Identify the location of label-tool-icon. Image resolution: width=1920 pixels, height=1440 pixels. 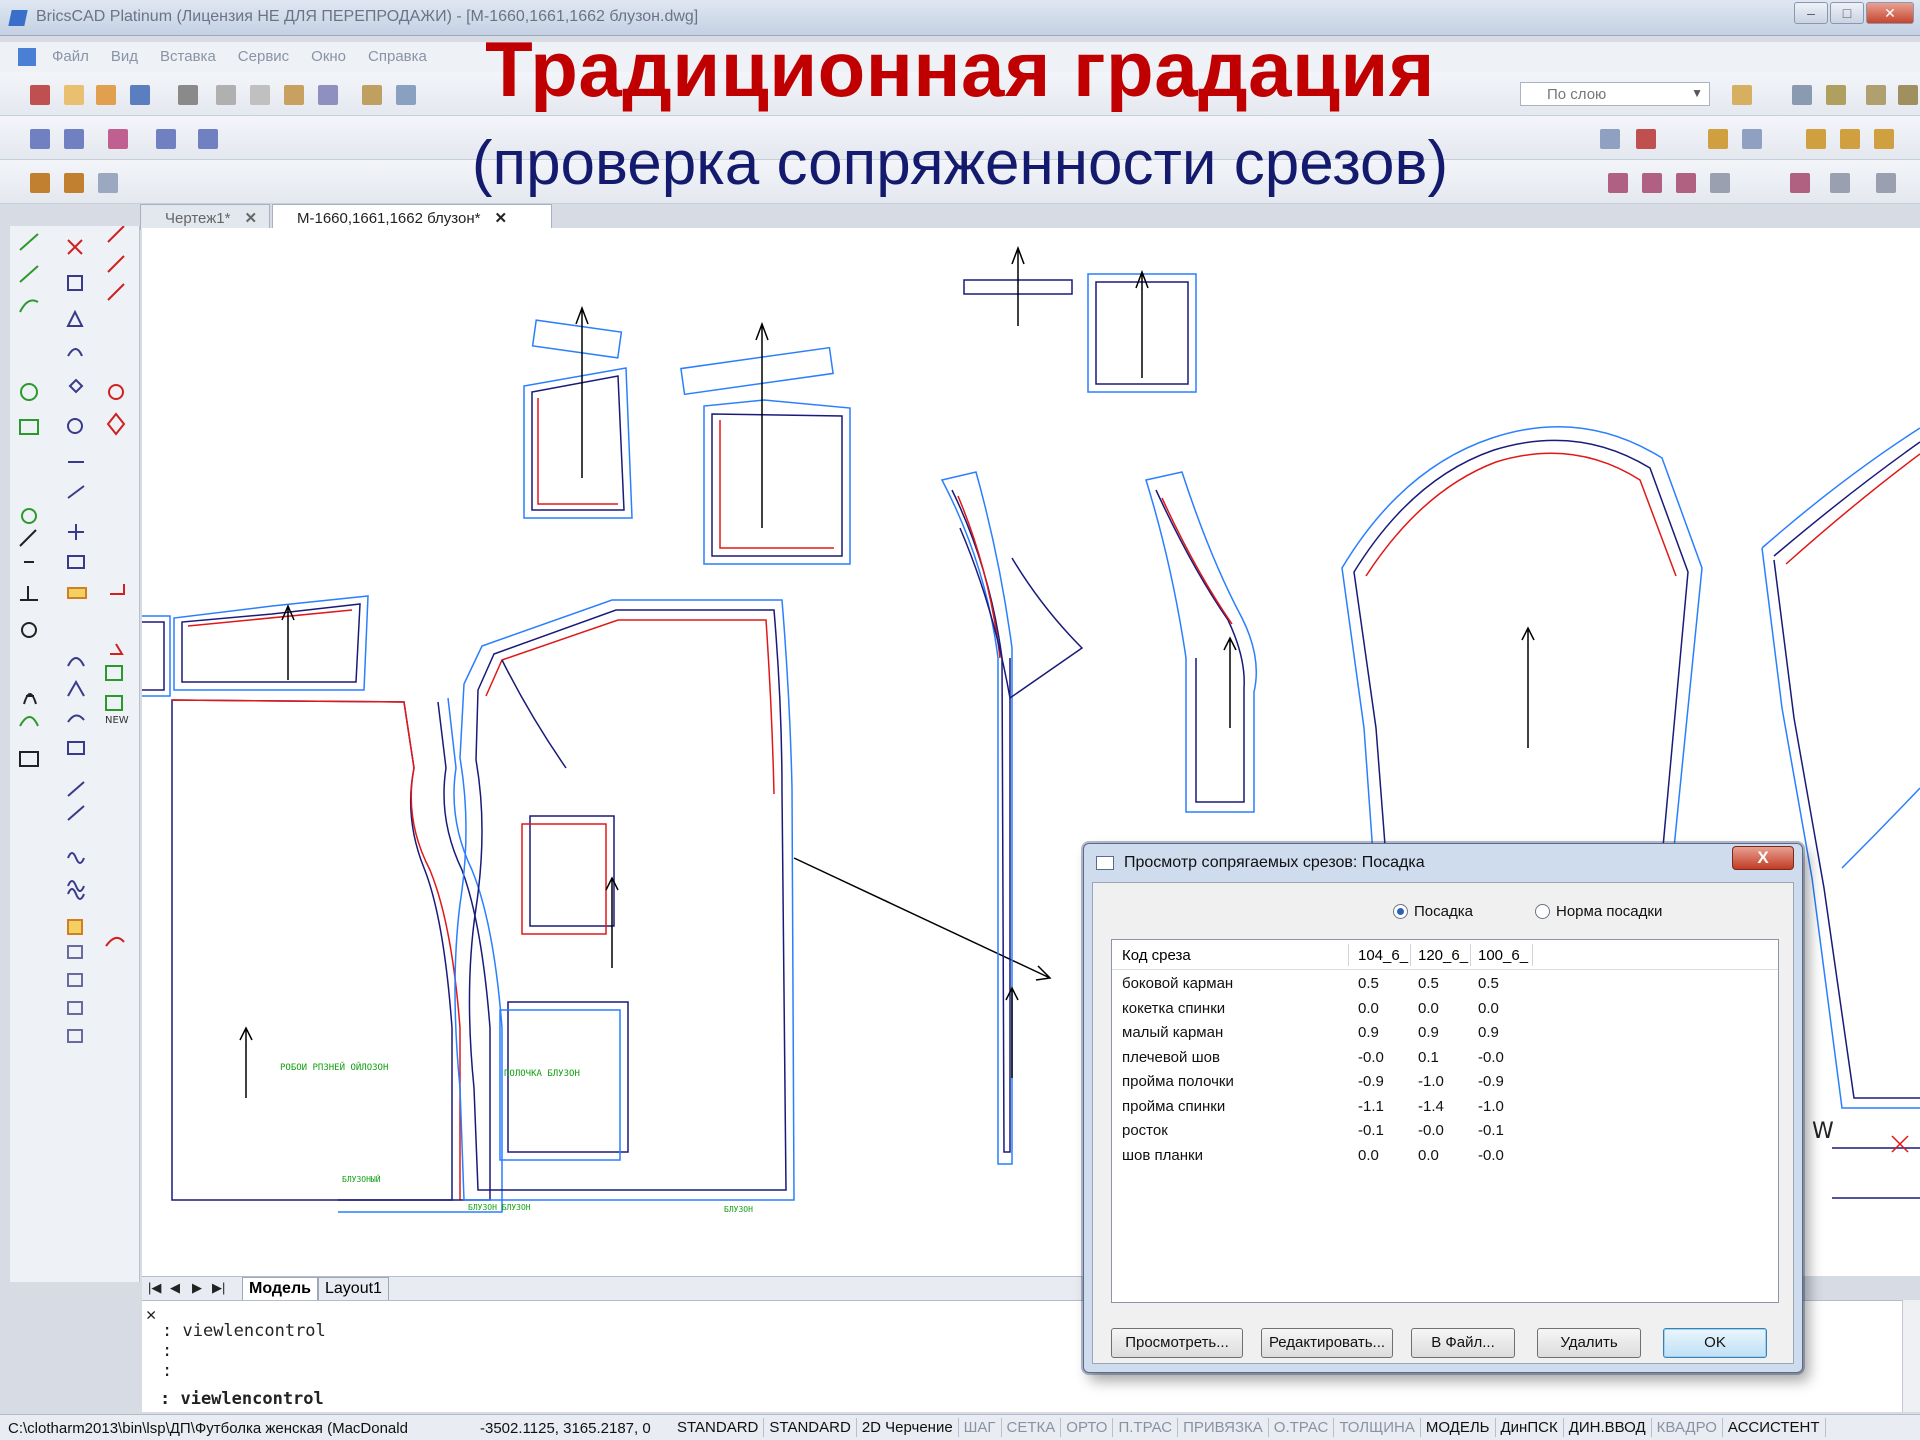
(77, 593).